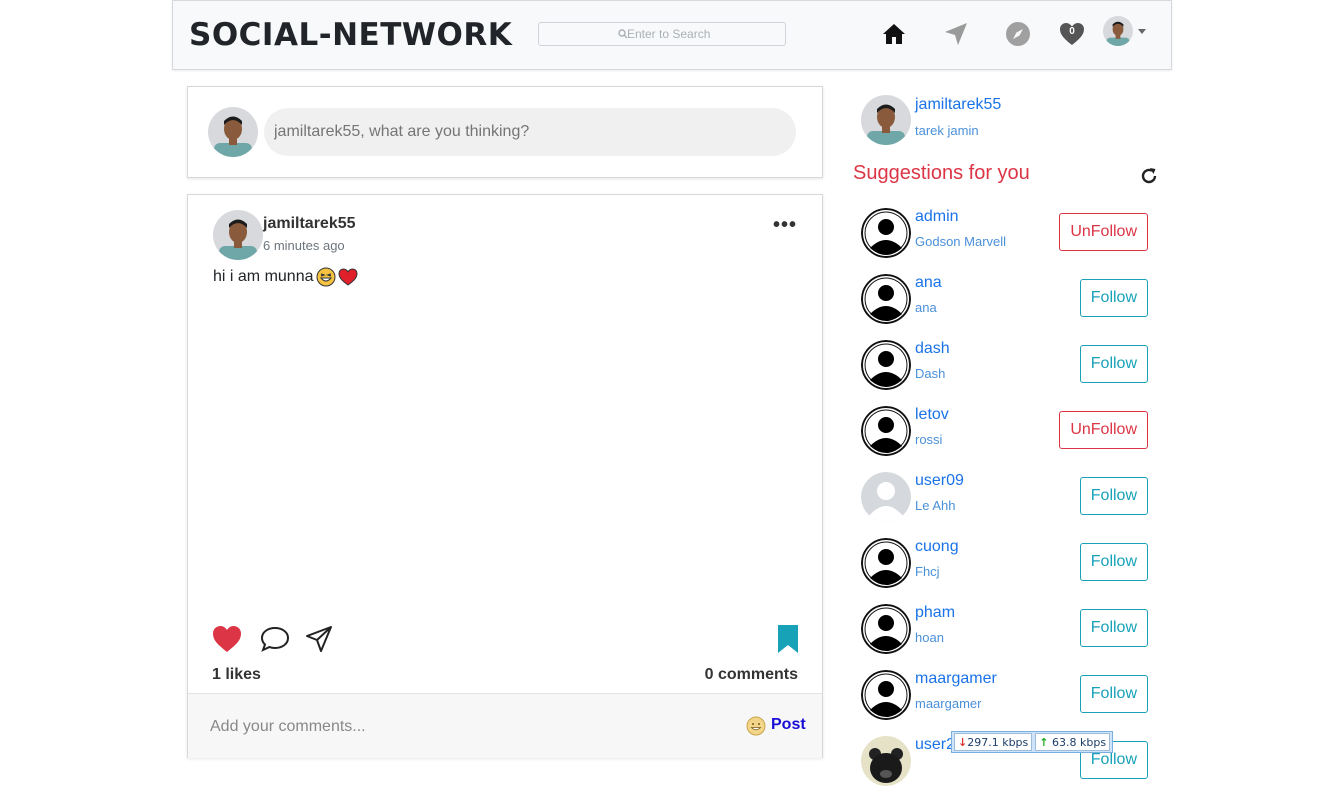 The width and height of the screenshot is (1321, 796). Describe the element at coordinates (347, 277) in the screenshot. I see `red-heart-emoji-icon` at that location.